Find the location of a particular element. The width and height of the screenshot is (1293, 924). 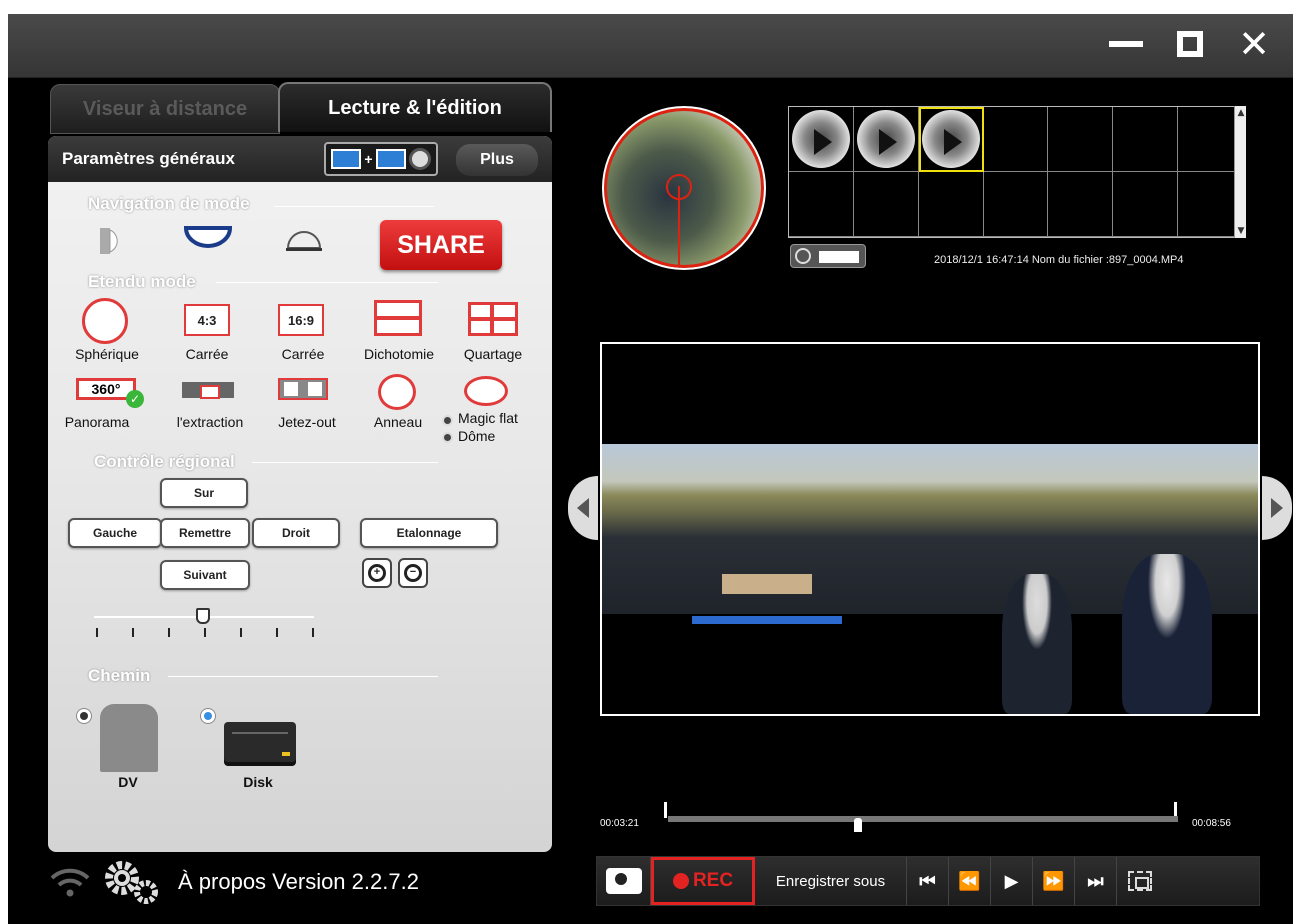

maximize-button is located at coordinates (1190, 44).